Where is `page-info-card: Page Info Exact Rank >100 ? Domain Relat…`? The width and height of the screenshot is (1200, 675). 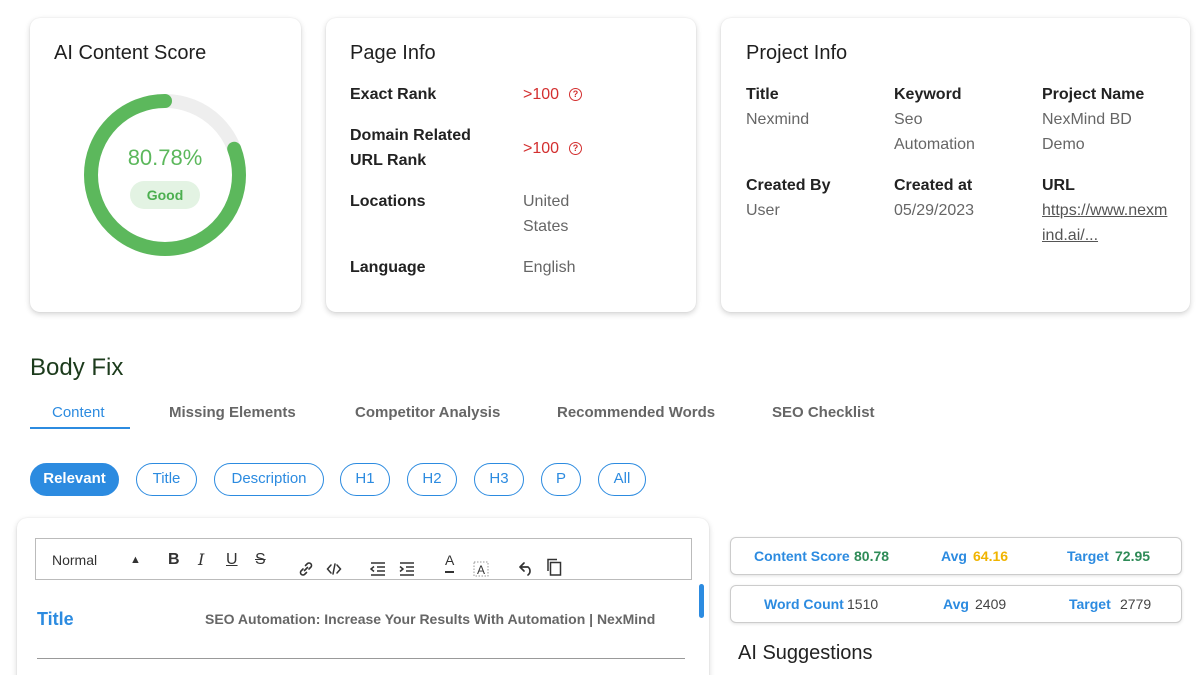 page-info-card: Page Info Exact Rank >100 ? Domain Relat… is located at coordinates (511, 165).